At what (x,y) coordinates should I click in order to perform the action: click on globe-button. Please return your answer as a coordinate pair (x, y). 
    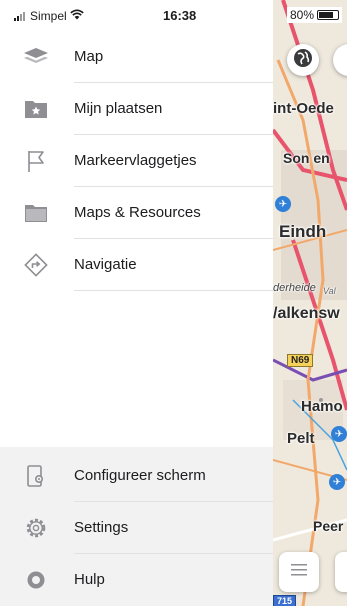
    Looking at the image, I should click on (303, 60).